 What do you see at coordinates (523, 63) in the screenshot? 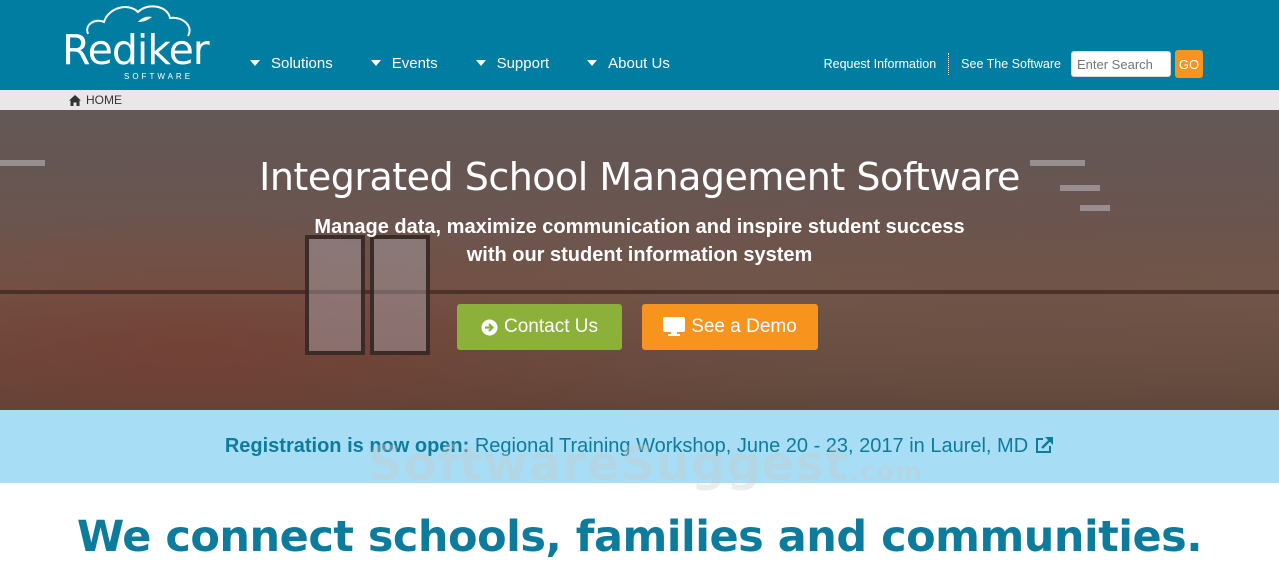
I see `nav-item-label: Support` at bounding box center [523, 63].